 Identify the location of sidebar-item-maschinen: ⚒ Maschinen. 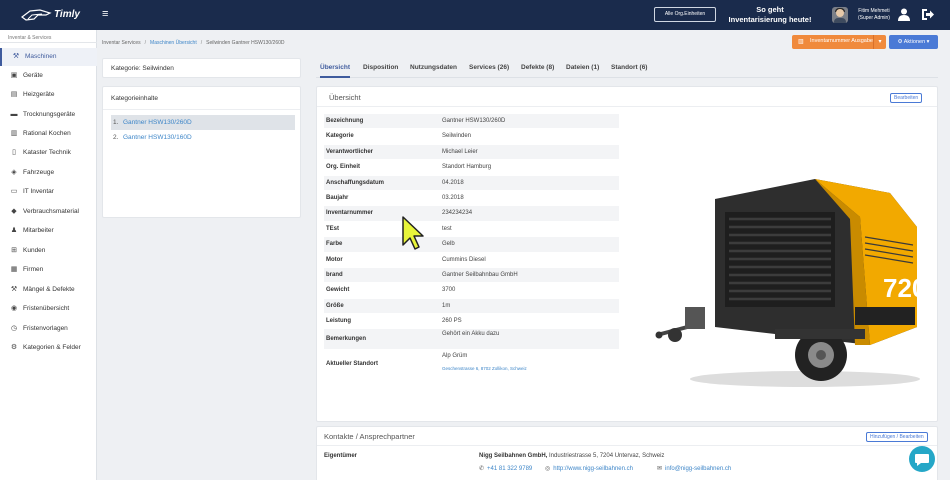
(48, 57).